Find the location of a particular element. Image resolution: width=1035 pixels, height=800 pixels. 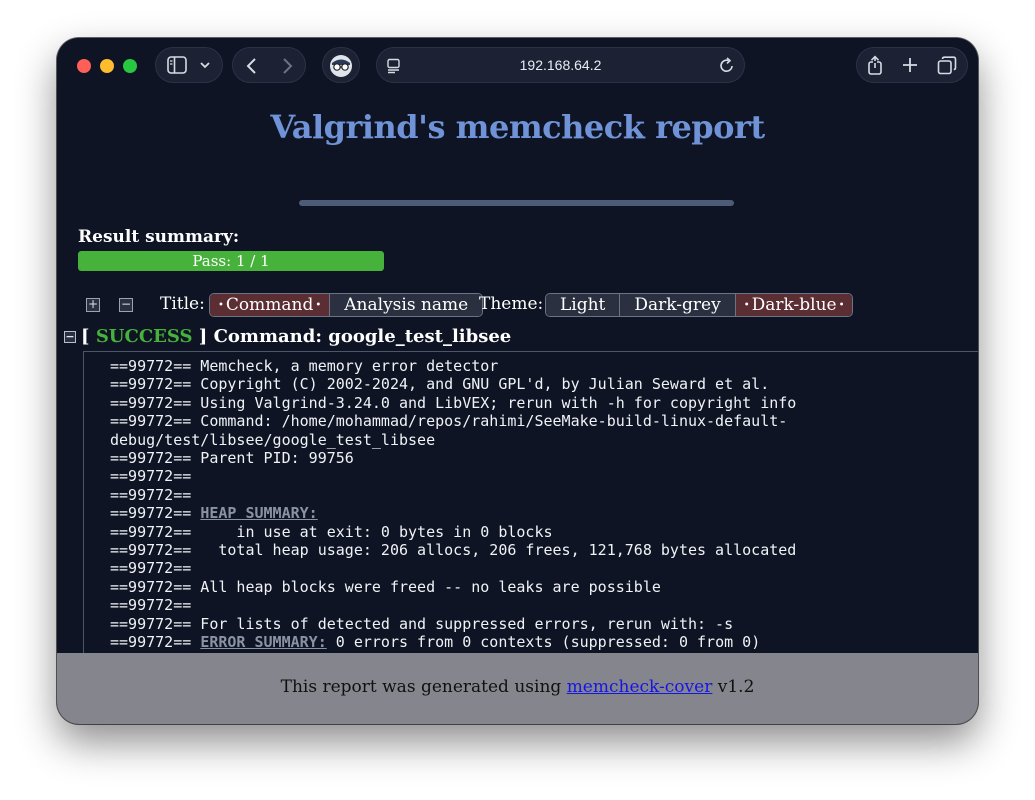

reload-icon is located at coordinates (727, 65).